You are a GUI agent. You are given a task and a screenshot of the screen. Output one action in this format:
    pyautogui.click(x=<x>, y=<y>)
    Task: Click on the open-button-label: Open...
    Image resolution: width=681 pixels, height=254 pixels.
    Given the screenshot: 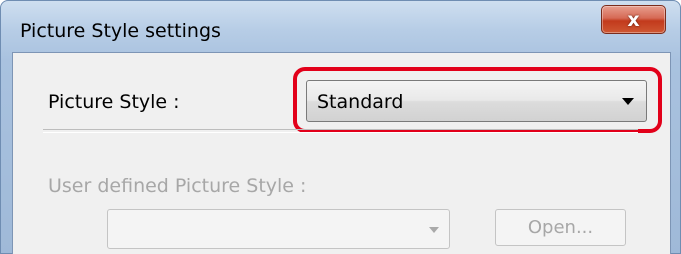 What is the action you would take?
    pyautogui.click(x=560, y=227)
    